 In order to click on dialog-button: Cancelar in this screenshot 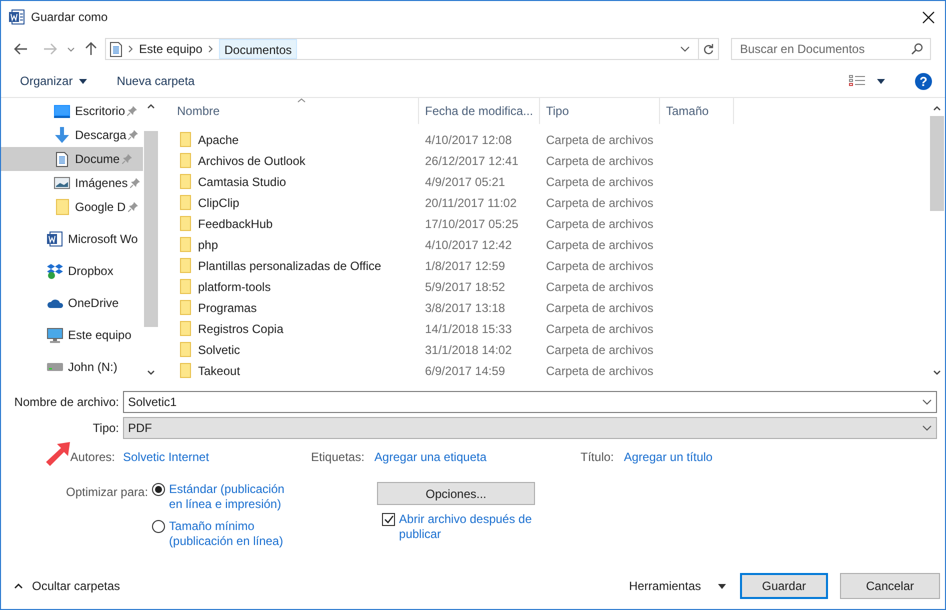, I will do `click(890, 586)`.